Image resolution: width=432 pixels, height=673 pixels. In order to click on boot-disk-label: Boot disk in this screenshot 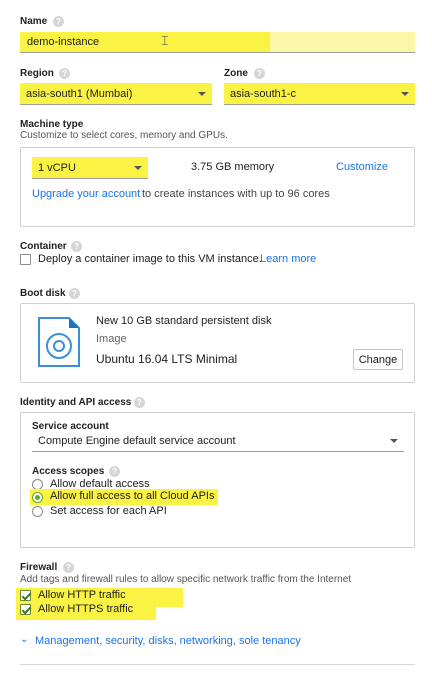, I will do `click(43, 293)`.